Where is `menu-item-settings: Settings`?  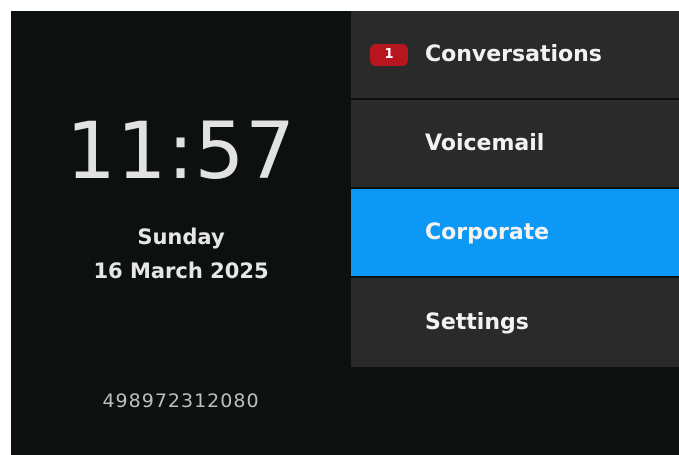
menu-item-settings: Settings is located at coordinates (515, 322).